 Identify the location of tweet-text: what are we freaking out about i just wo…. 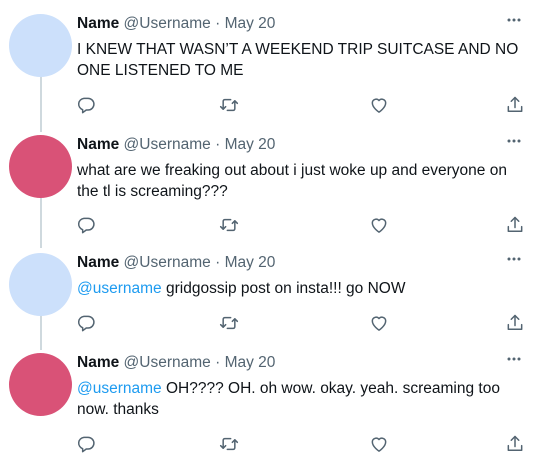
(299, 181).